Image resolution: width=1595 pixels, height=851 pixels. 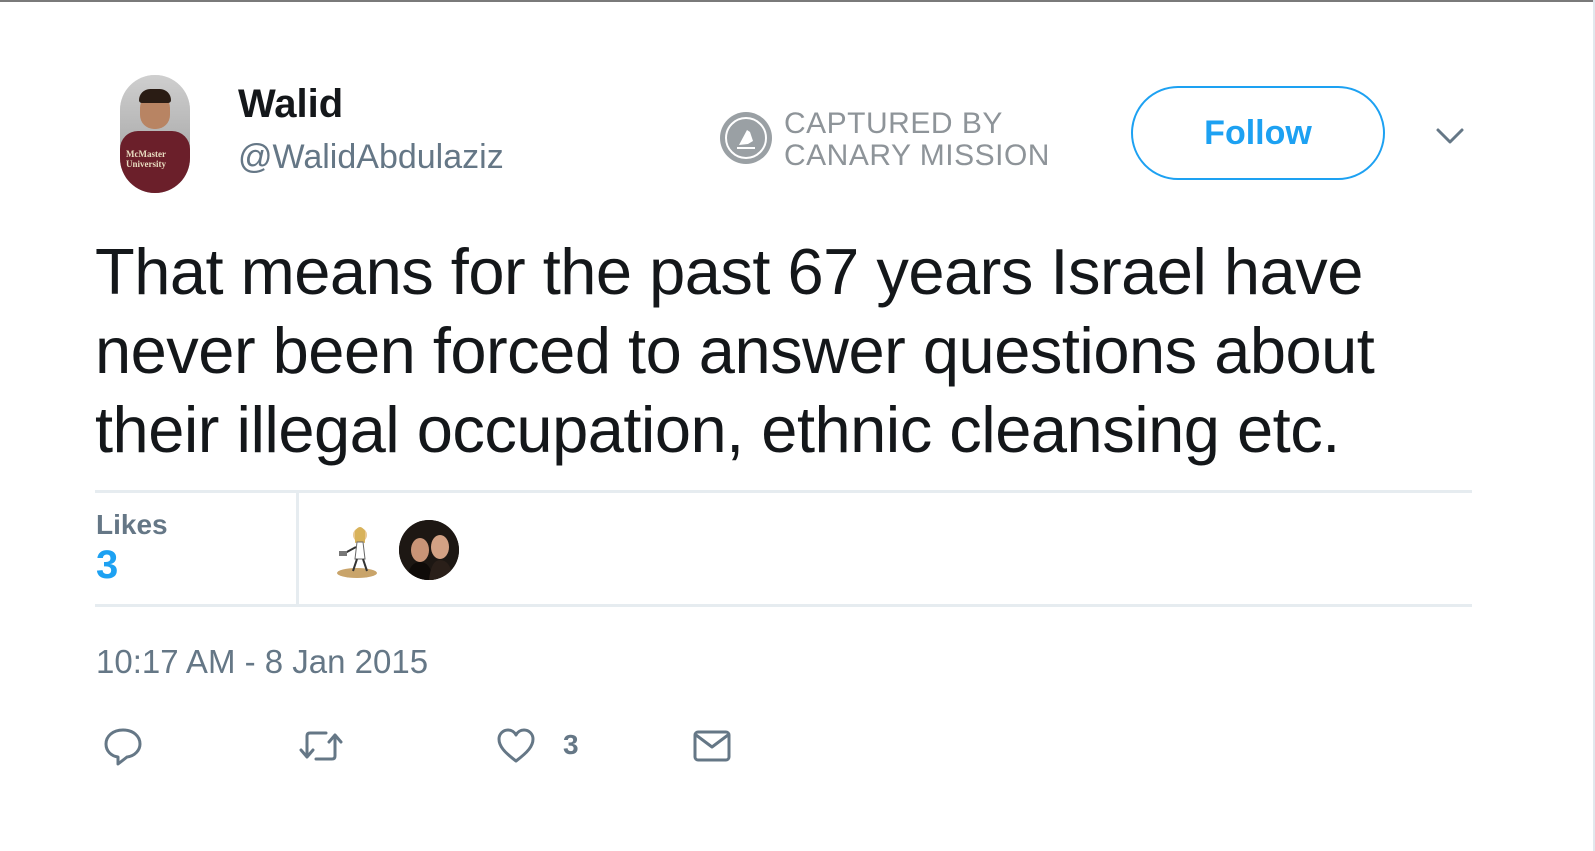 What do you see at coordinates (797, 1) in the screenshot?
I see `top-border` at bounding box center [797, 1].